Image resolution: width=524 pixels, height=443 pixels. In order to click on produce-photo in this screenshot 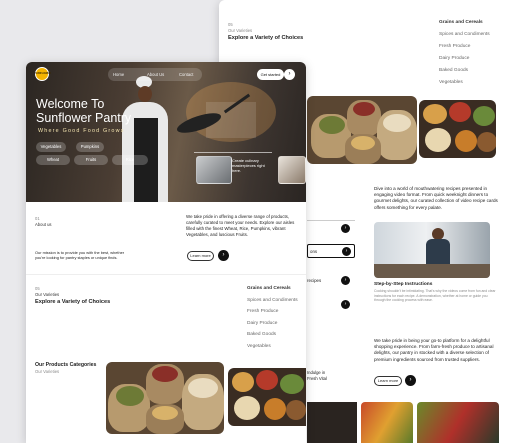, I will do `click(387, 422)`.